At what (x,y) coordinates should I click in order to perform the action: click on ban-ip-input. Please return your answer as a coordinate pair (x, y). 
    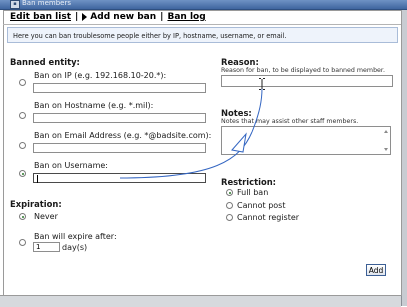
    Looking at the image, I should click on (119, 88).